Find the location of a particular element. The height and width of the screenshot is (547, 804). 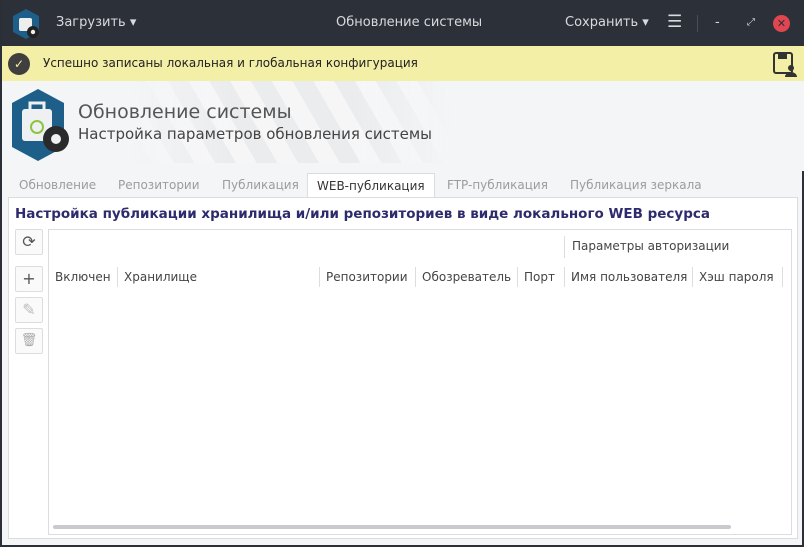

refresh-button: ⟳ is located at coordinates (29, 242).